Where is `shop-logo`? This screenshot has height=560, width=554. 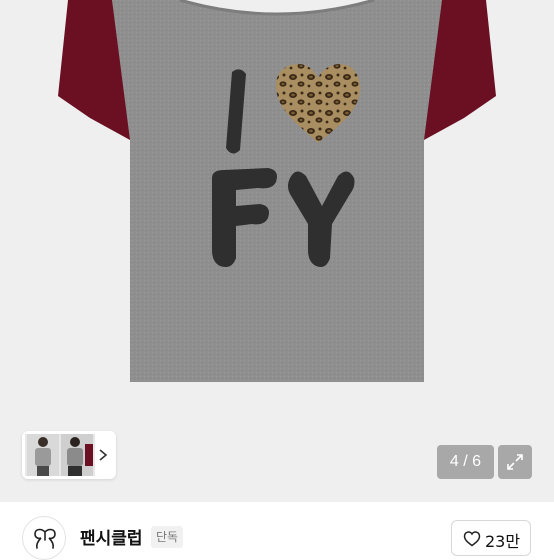
shop-logo is located at coordinates (44, 538).